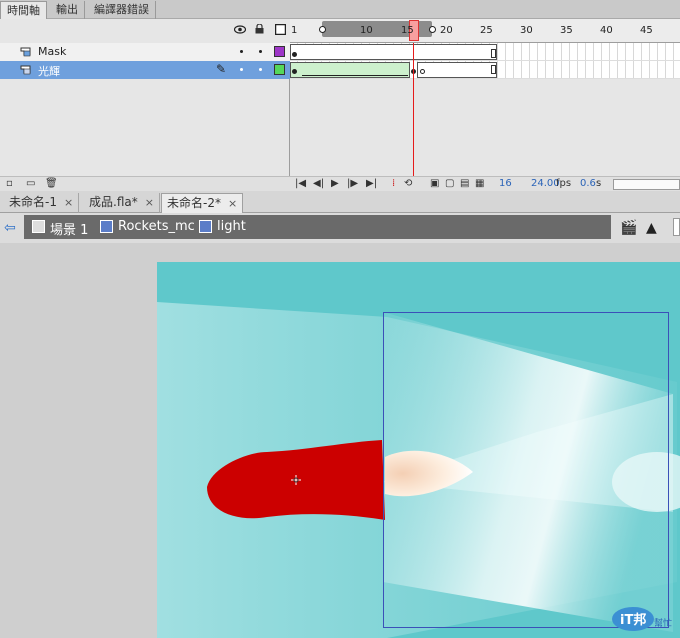 Image resolution: width=680 pixels, height=638 pixels. I want to click on tween-arrow, so click(355, 75).